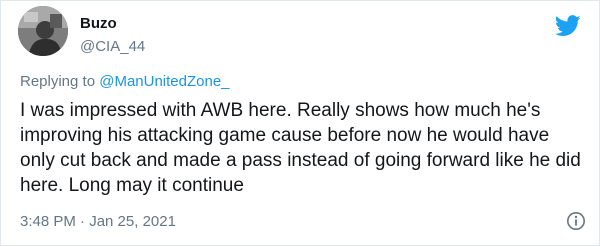 The image size is (600, 246). I want to click on replying-to: Replying to @ManUnitedZone_, so click(125, 81).